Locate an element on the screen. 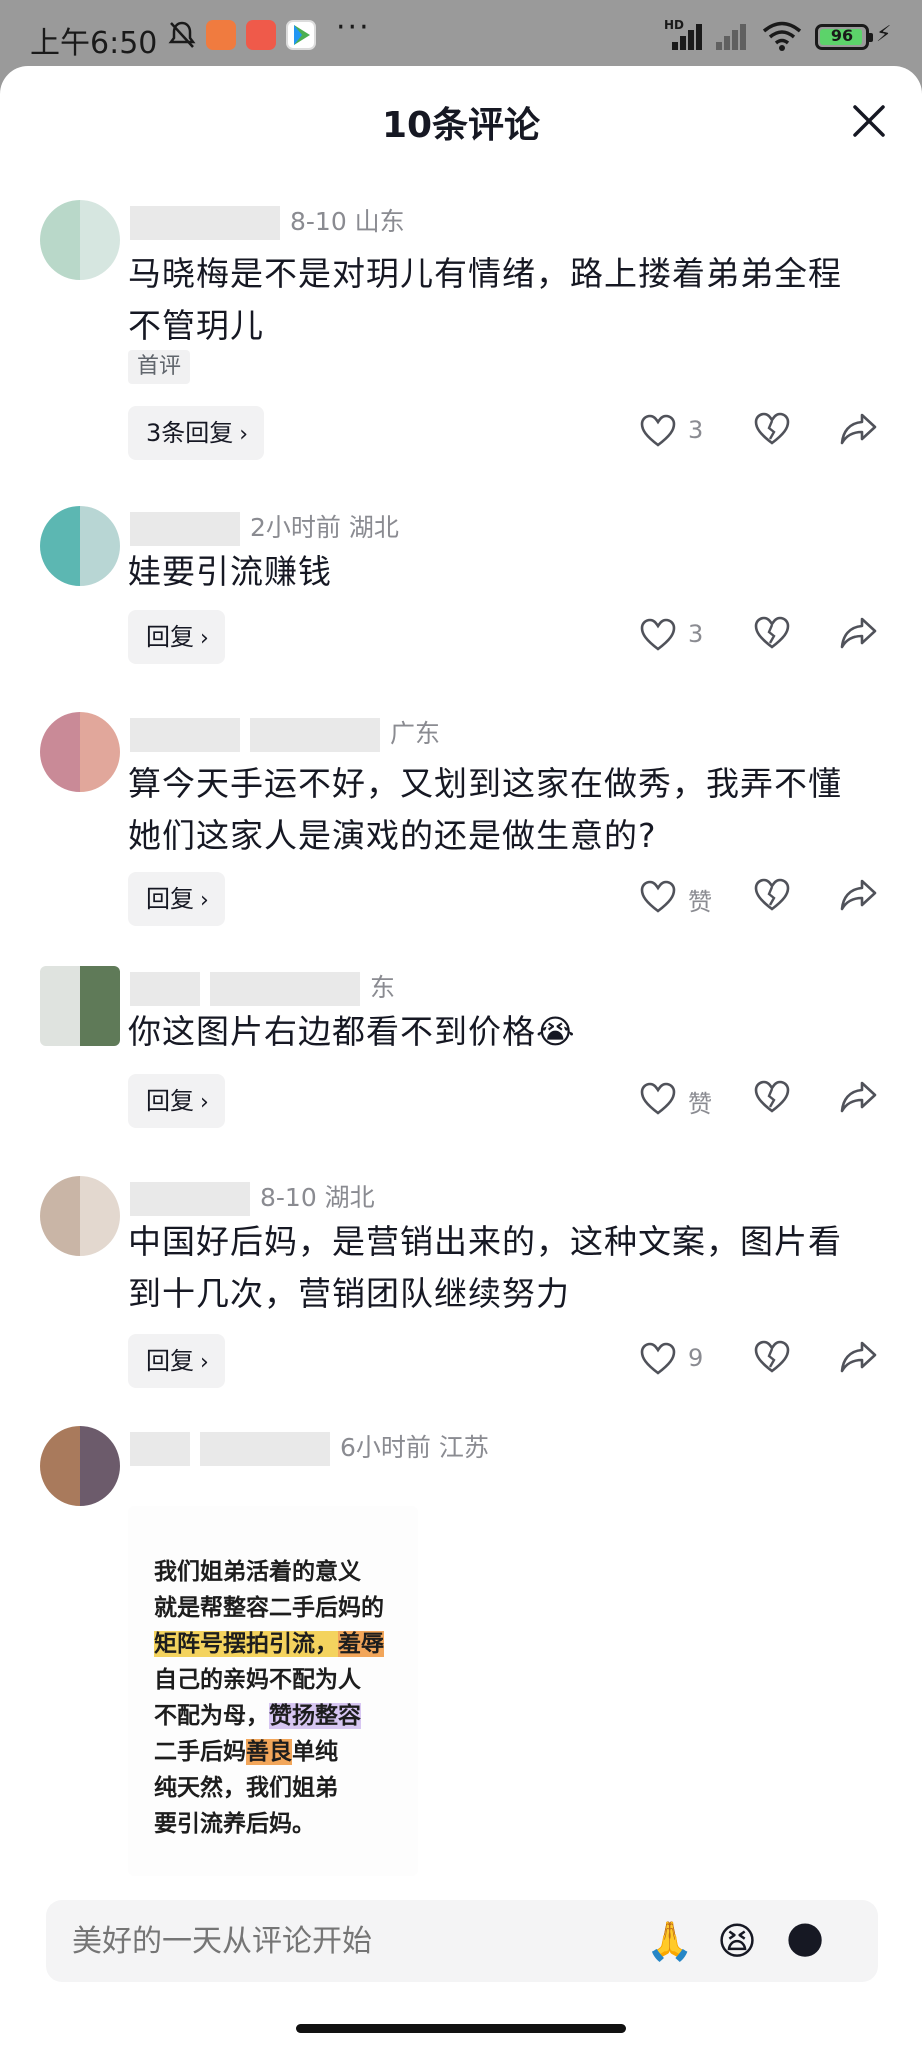  comment-input is located at coordinates (332, 1941).